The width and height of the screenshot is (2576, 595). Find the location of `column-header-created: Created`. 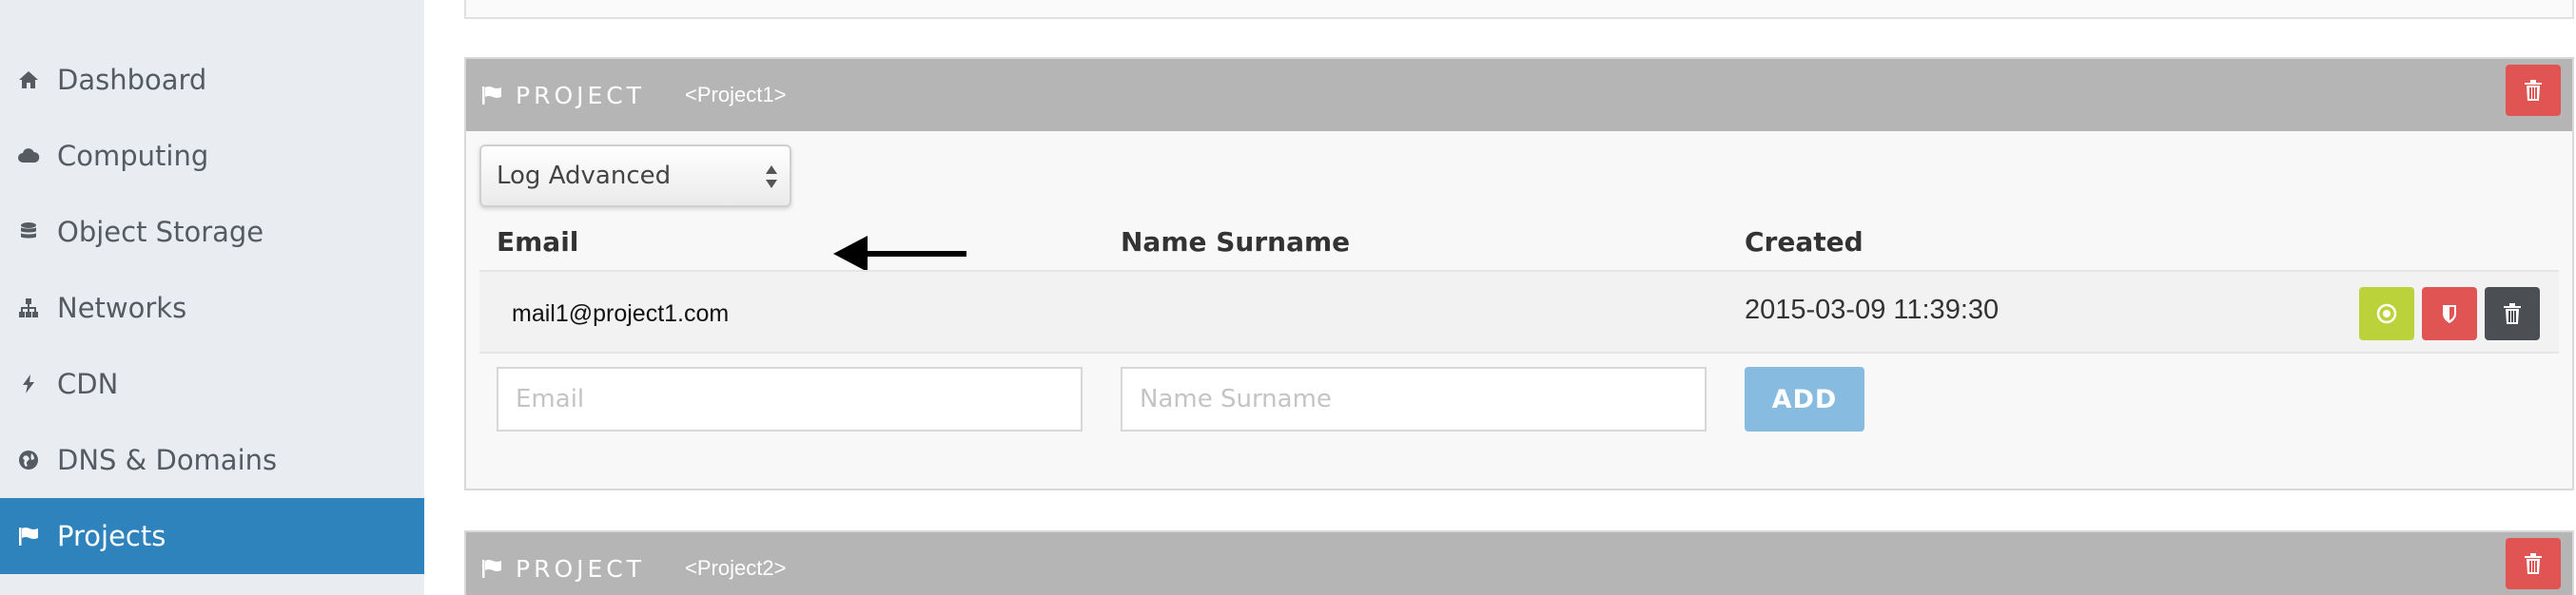

column-header-created: Created is located at coordinates (1804, 242).